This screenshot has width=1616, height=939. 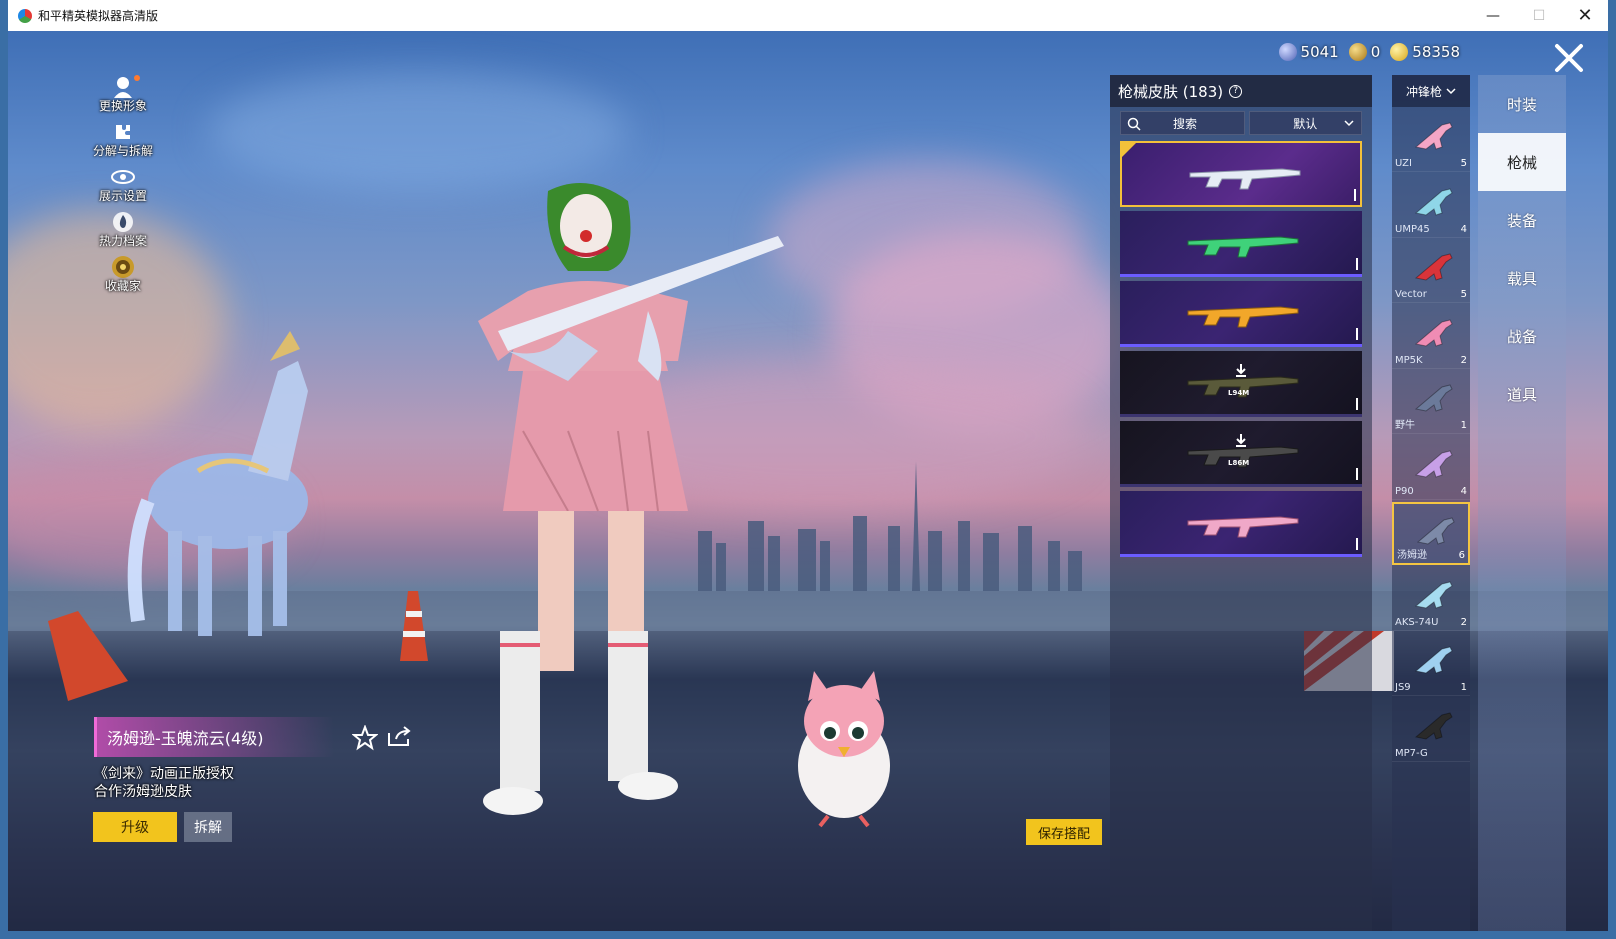 I want to click on display-settings-button: 展示设置, so click(x=123, y=187).